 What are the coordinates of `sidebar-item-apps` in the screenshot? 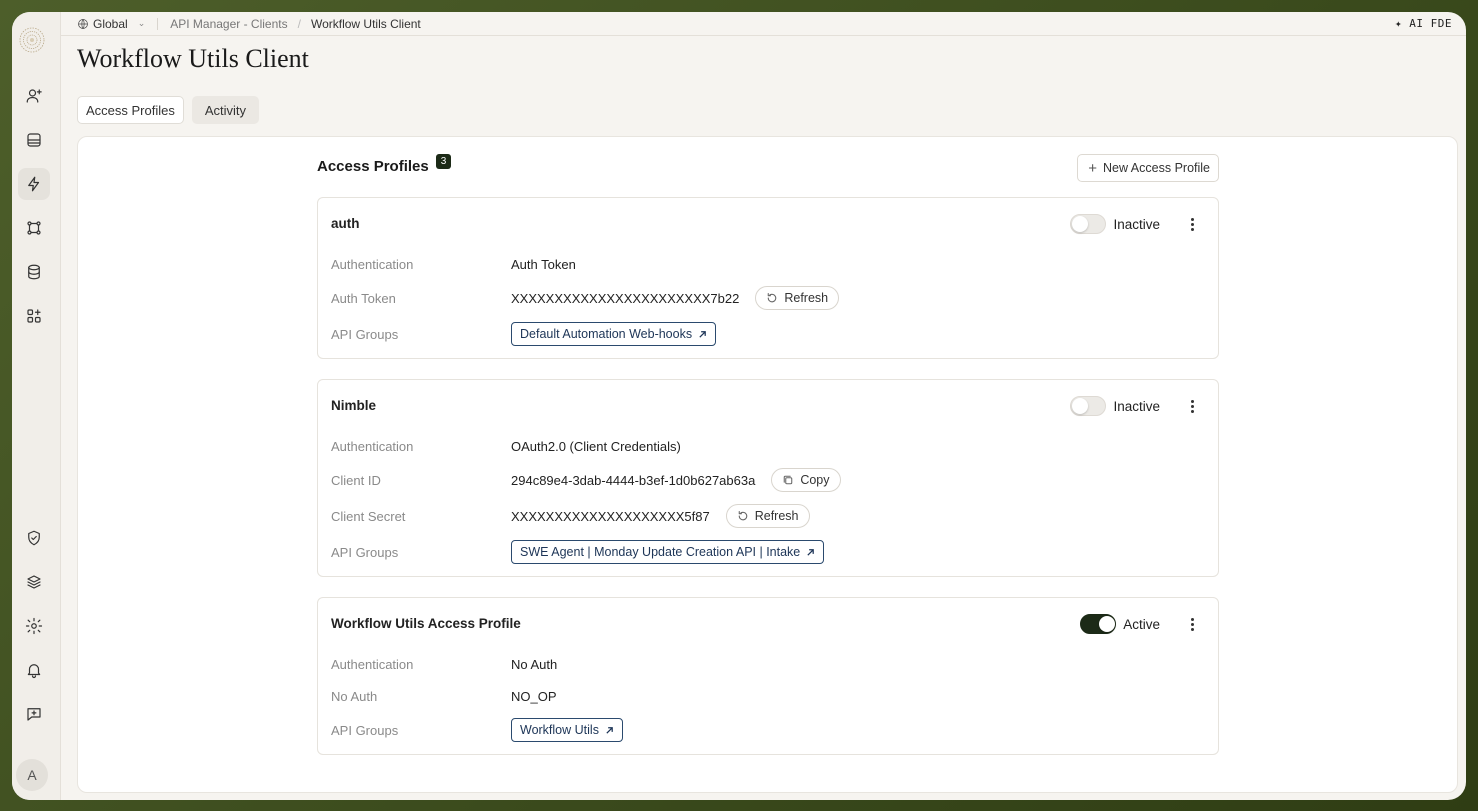 It's located at (34, 316).